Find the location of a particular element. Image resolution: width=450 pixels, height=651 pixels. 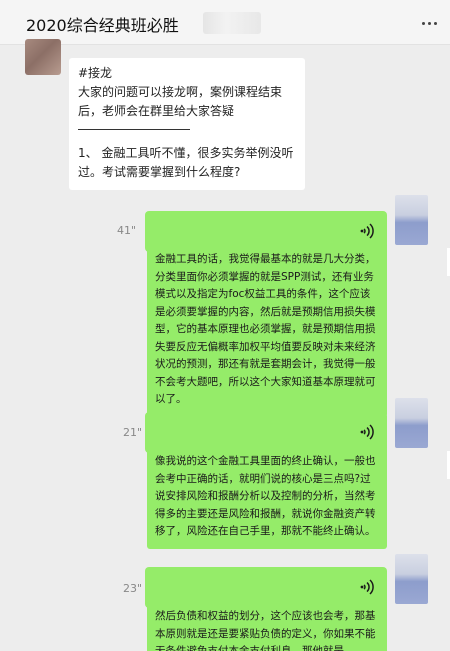

voice-duration: 41" is located at coordinates (127, 230).